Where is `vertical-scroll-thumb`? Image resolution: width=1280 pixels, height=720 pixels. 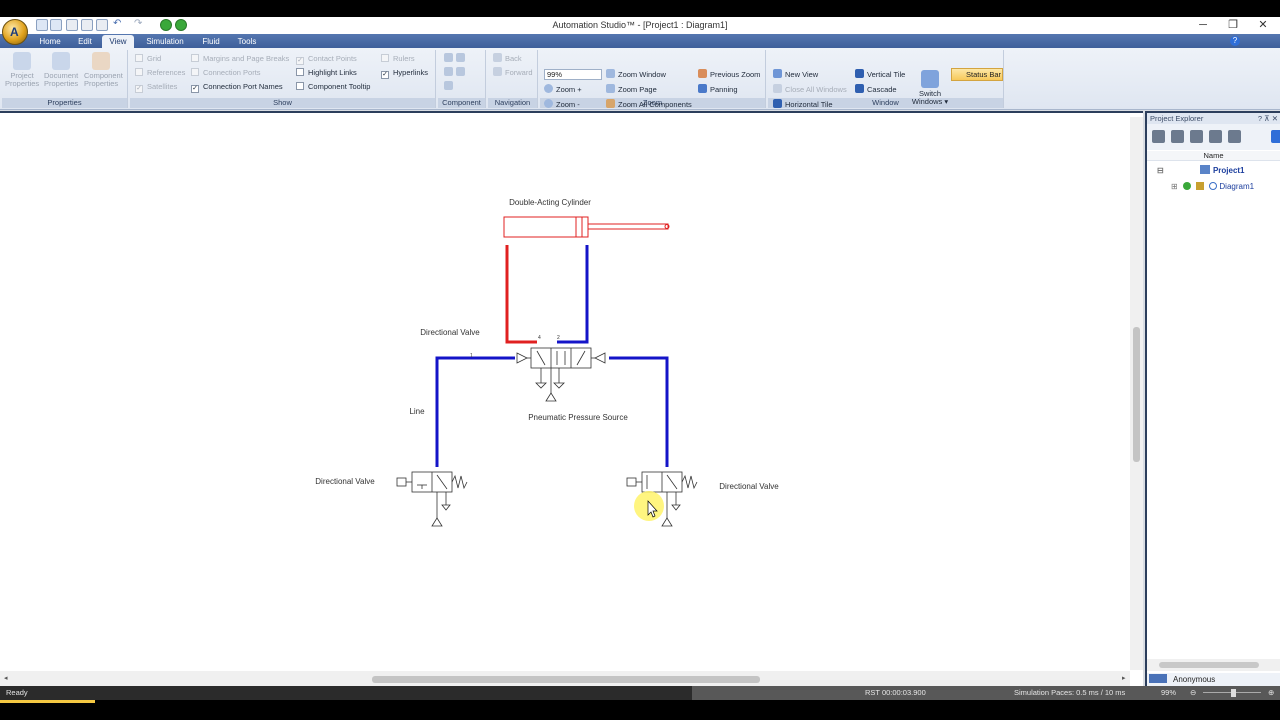
vertical-scroll-thumb is located at coordinates (1136, 394).